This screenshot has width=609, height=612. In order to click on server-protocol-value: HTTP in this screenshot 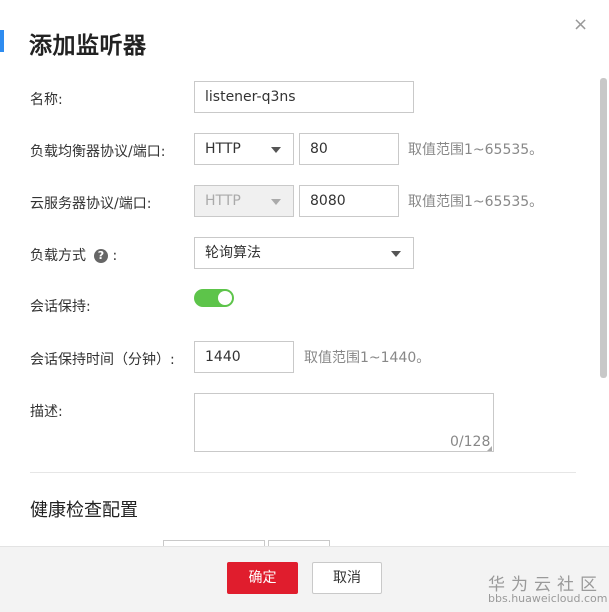, I will do `click(223, 201)`.